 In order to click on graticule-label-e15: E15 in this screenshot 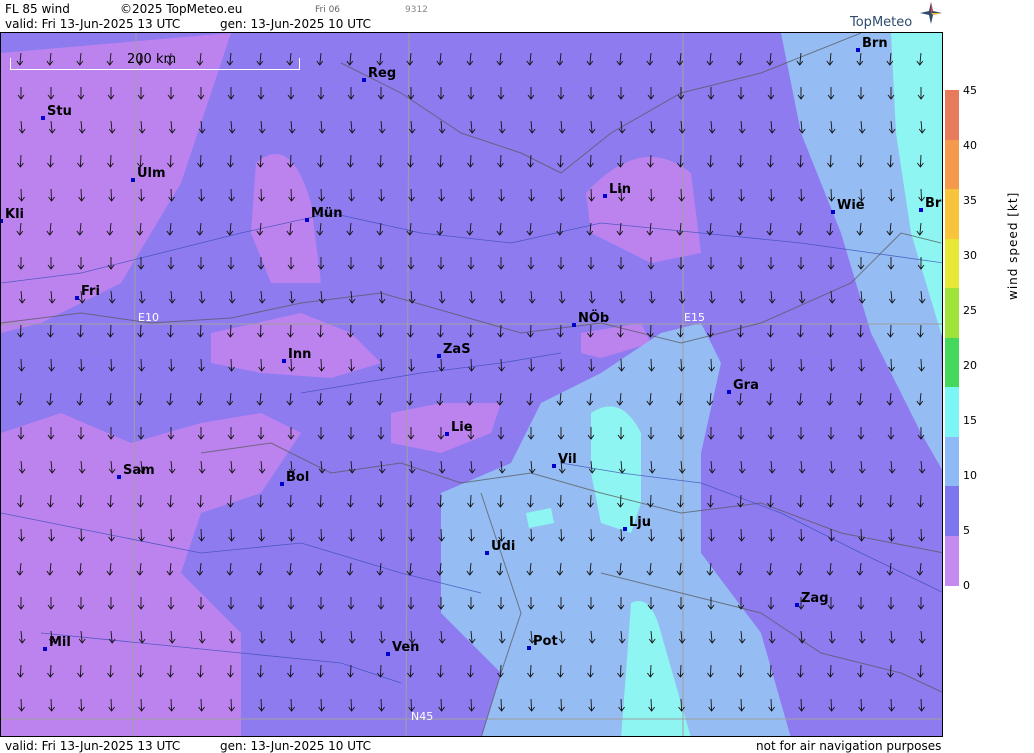, I will do `click(694, 317)`.